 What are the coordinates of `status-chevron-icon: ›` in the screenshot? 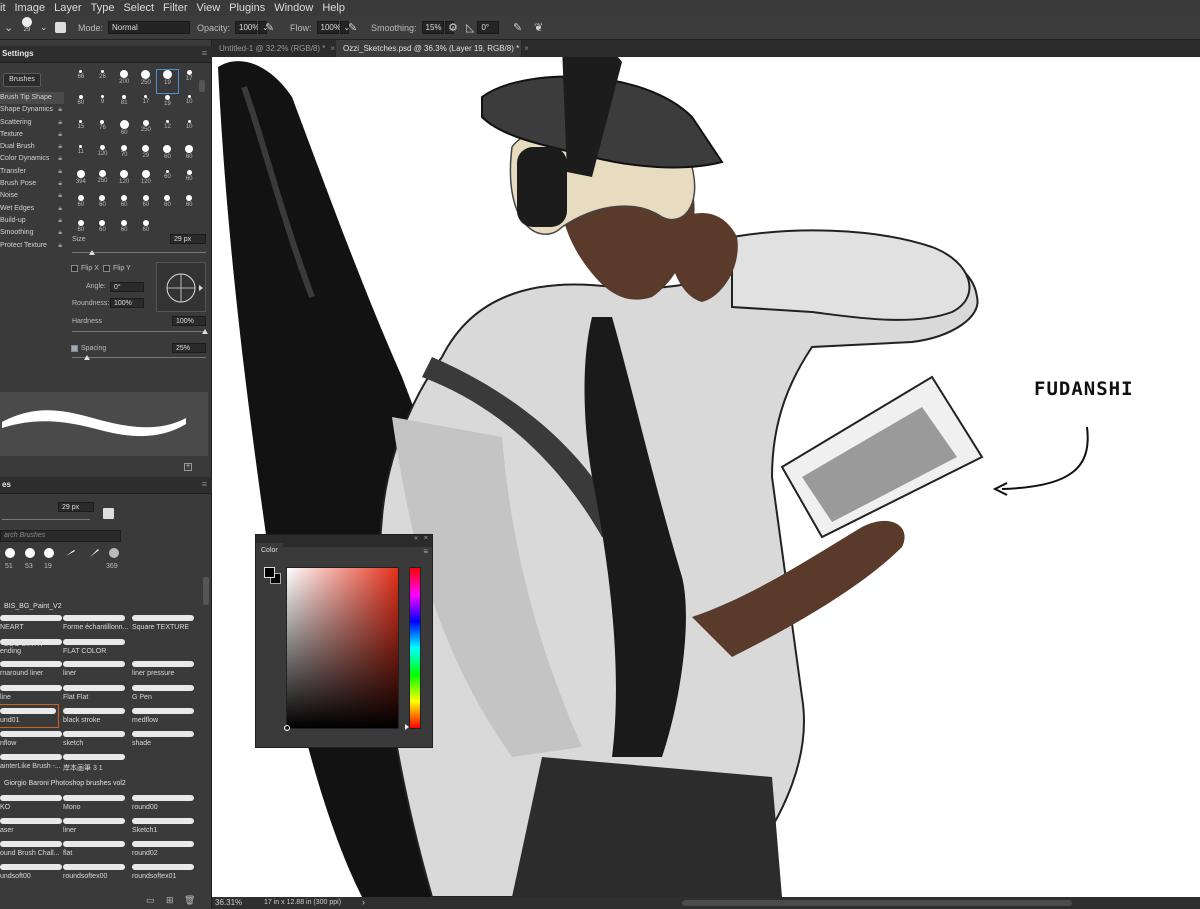 It's located at (363, 902).